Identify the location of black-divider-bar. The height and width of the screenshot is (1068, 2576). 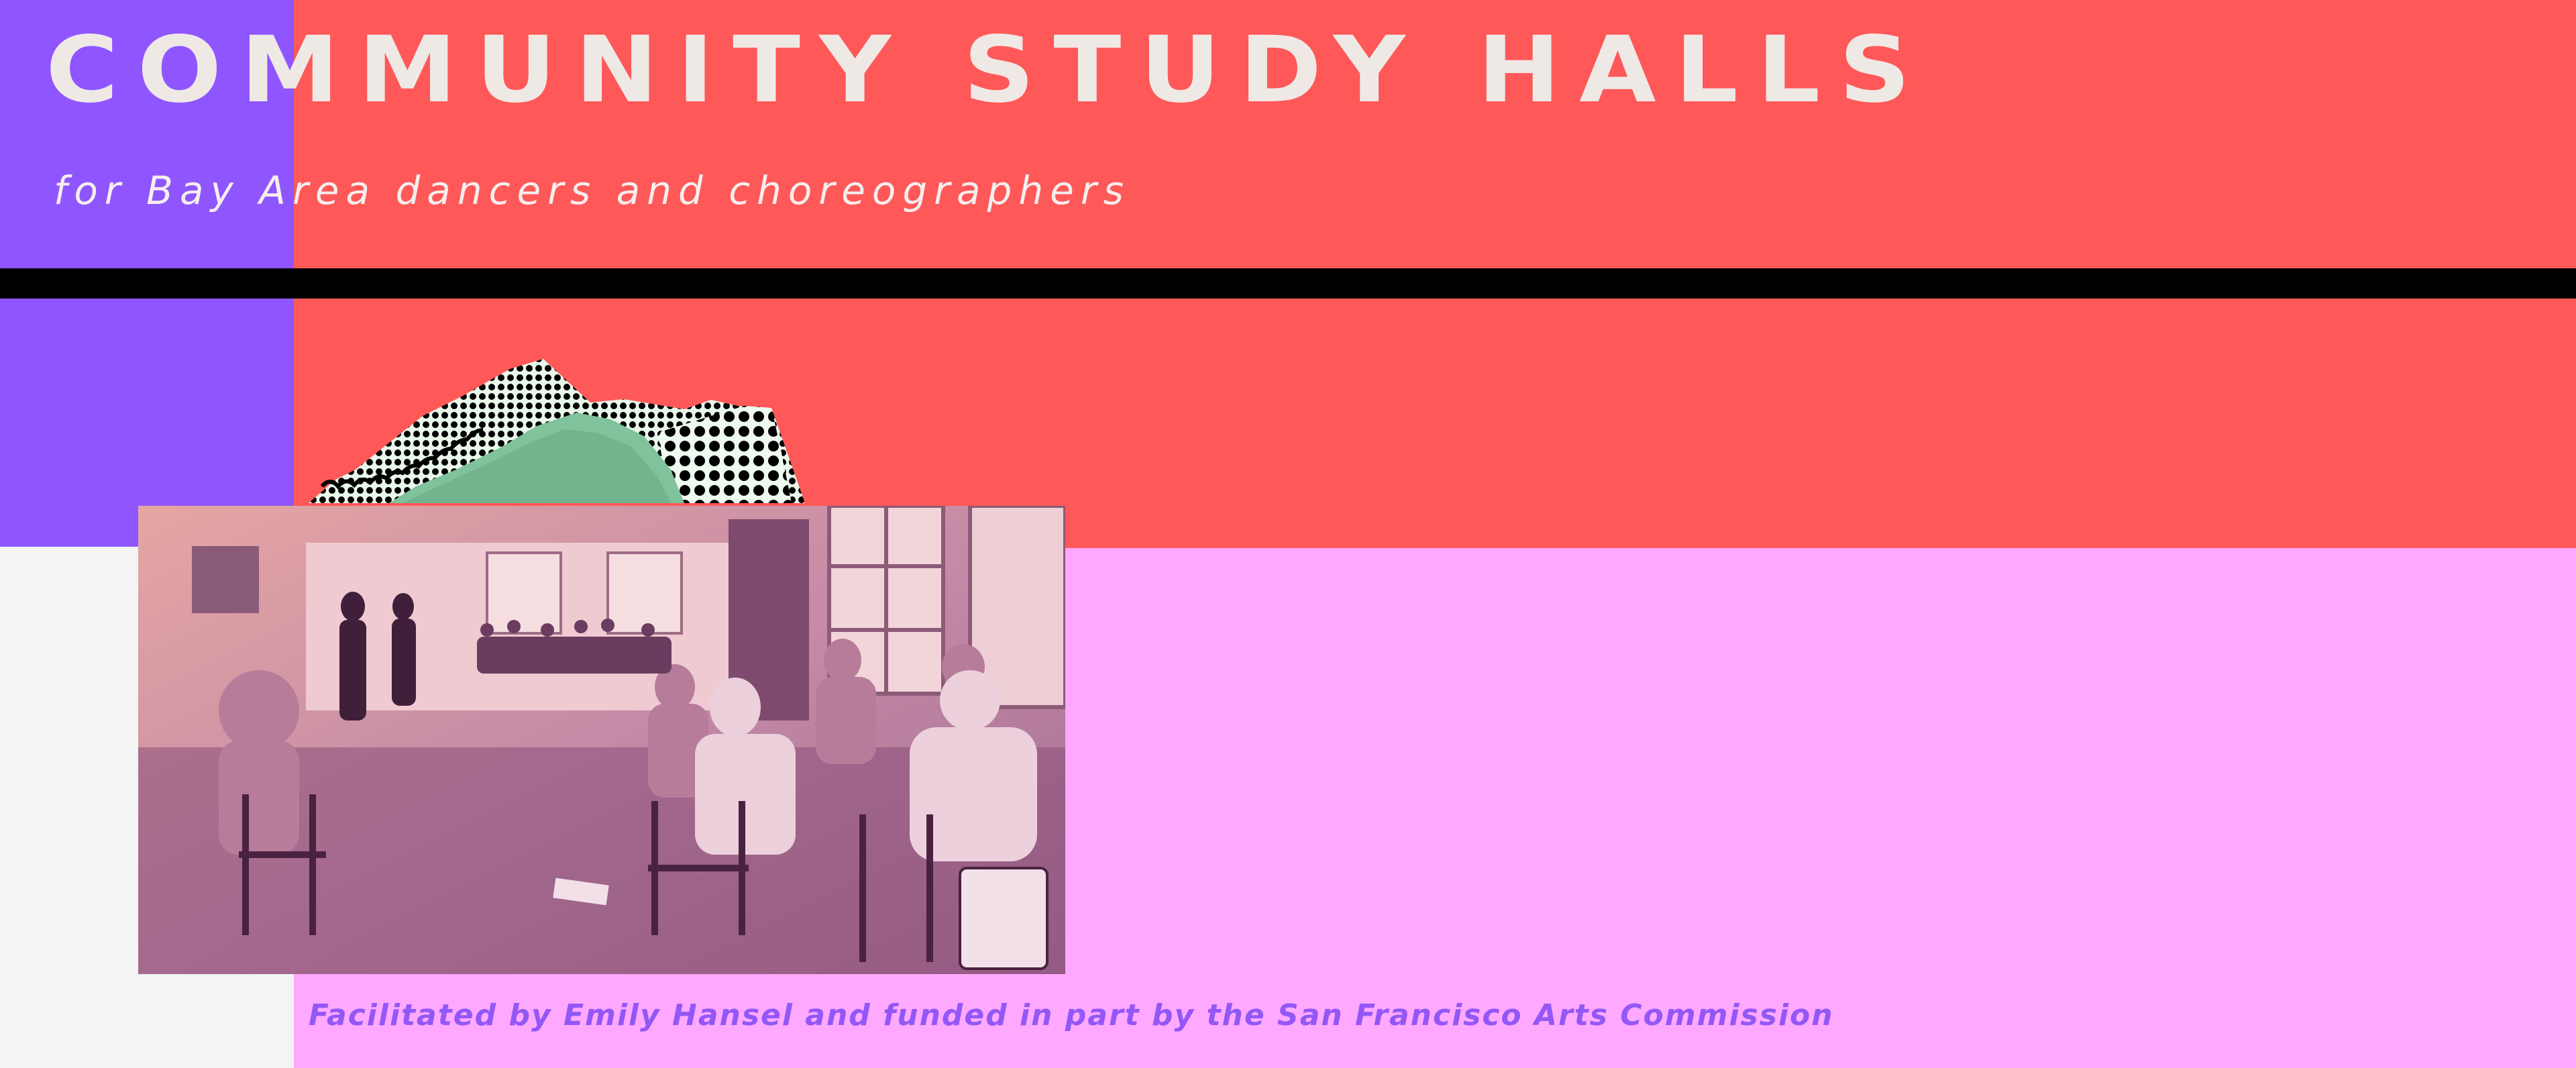
(1288, 283).